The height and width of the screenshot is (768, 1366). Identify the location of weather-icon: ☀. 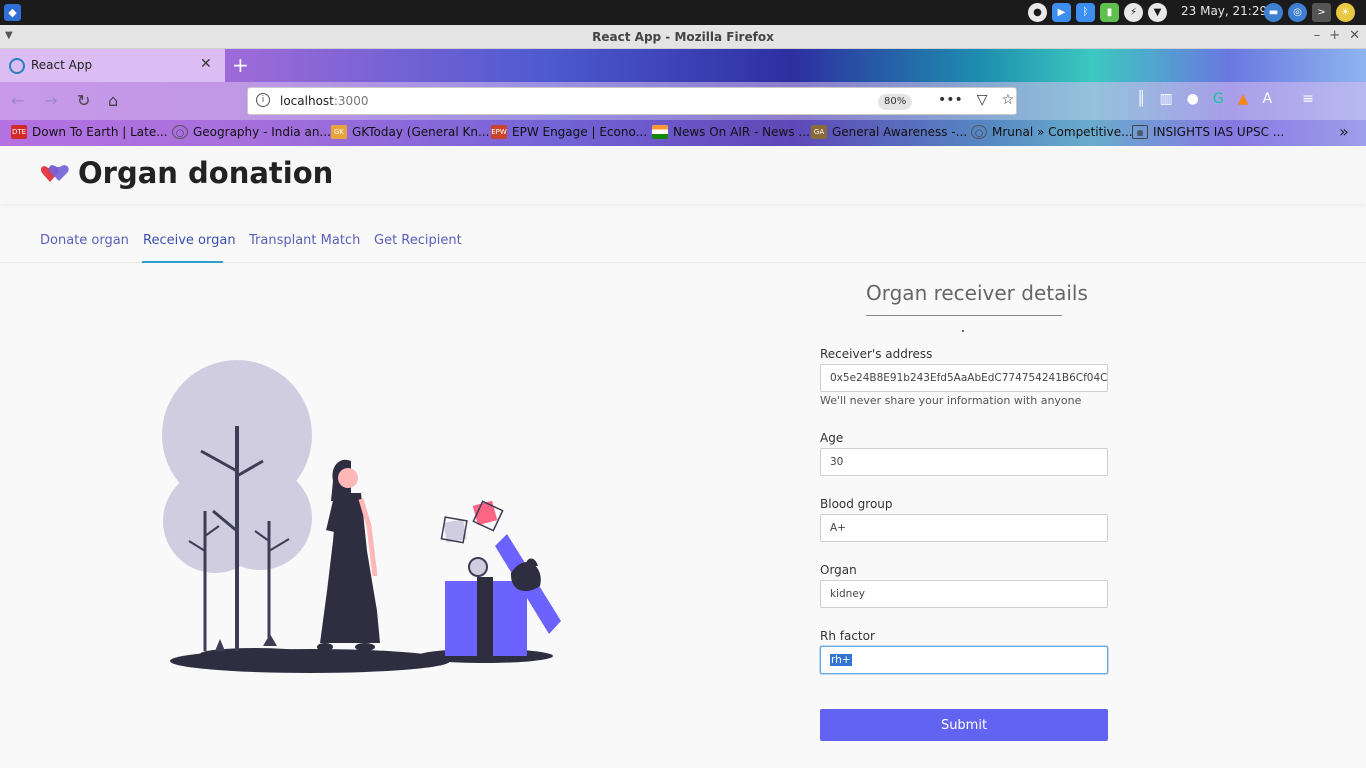
(1345, 12).